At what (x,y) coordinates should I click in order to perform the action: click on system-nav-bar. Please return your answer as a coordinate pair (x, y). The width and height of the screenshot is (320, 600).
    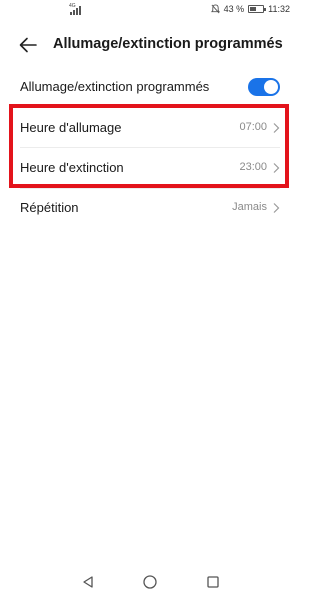
    Looking at the image, I should click on (150, 582).